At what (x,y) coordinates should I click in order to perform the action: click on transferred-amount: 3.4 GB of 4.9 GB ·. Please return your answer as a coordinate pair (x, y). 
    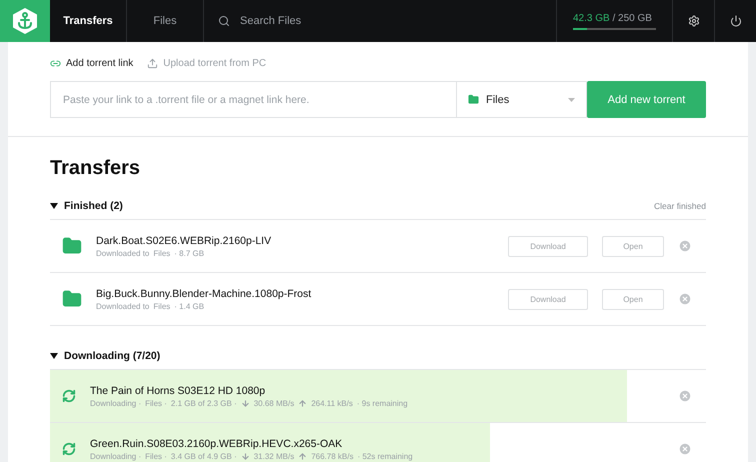
    Looking at the image, I should click on (203, 456).